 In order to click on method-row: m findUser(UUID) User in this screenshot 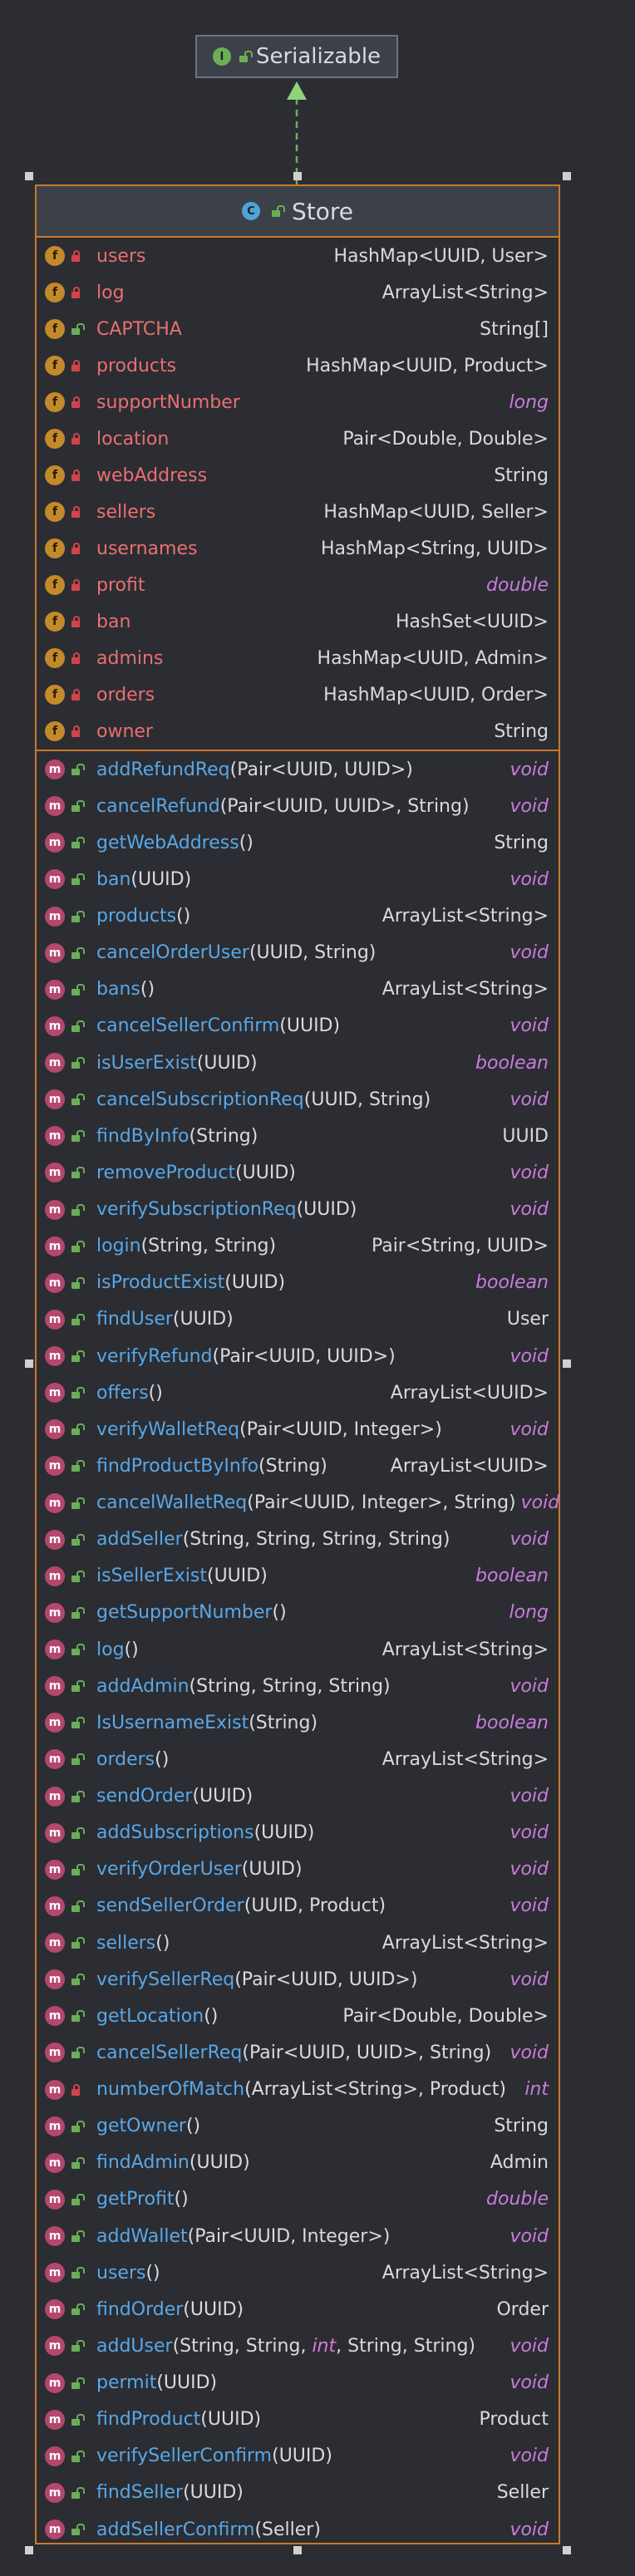, I will do `click(298, 1319)`.